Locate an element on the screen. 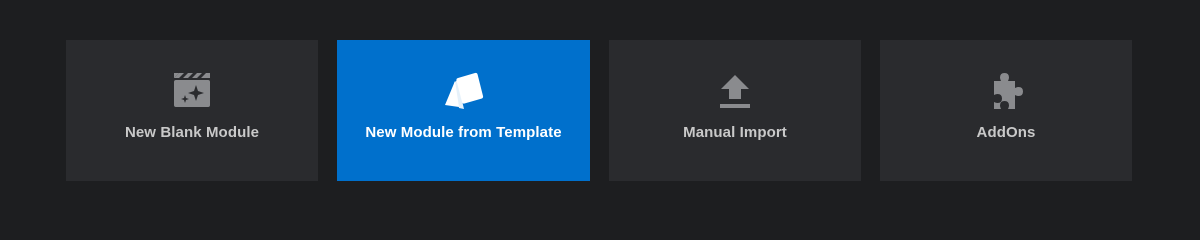  tile-label: New Module from Template is located at coordinates (463, 132).